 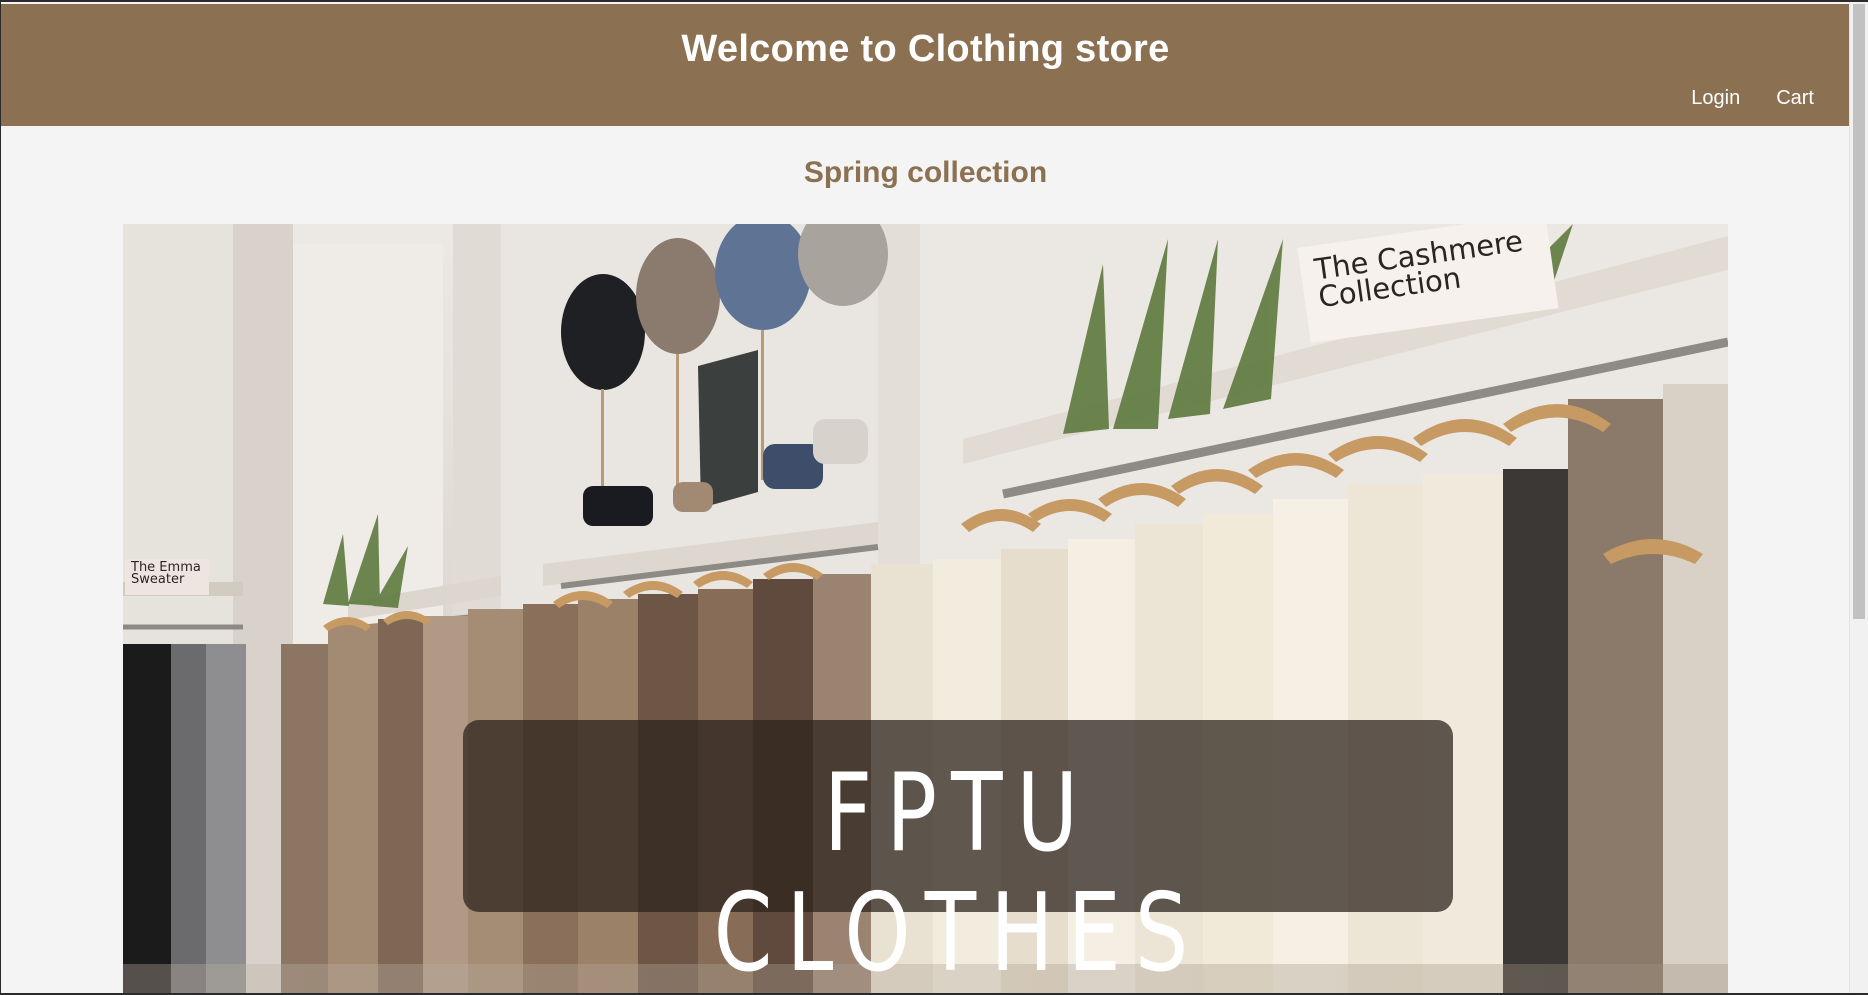 I want to click on site-header: Welcome to Clothing store Login Cart, so click(x=925, y=65).